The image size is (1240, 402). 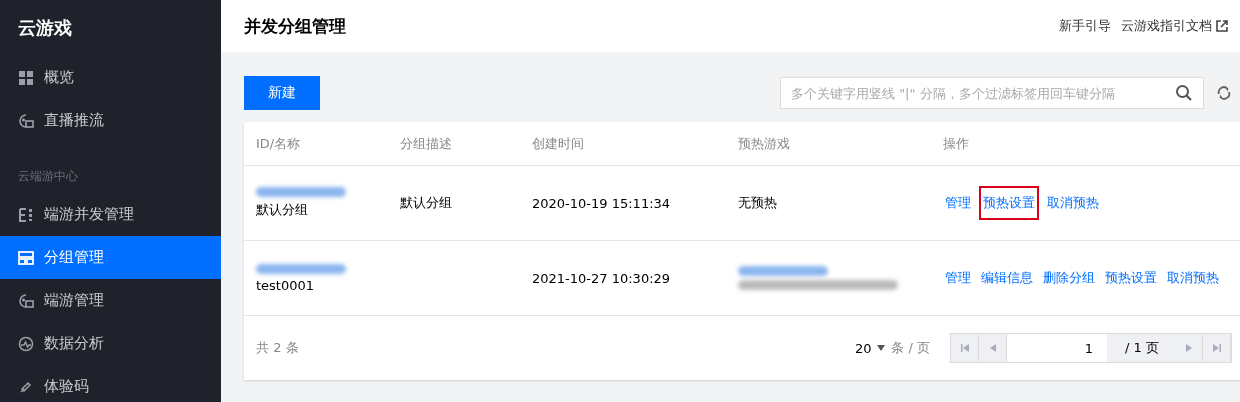 What do you see at coordinates (1069, 278) in the screenshot?
I see `action-link: 删除分组` at bounding box center [1069, 278].